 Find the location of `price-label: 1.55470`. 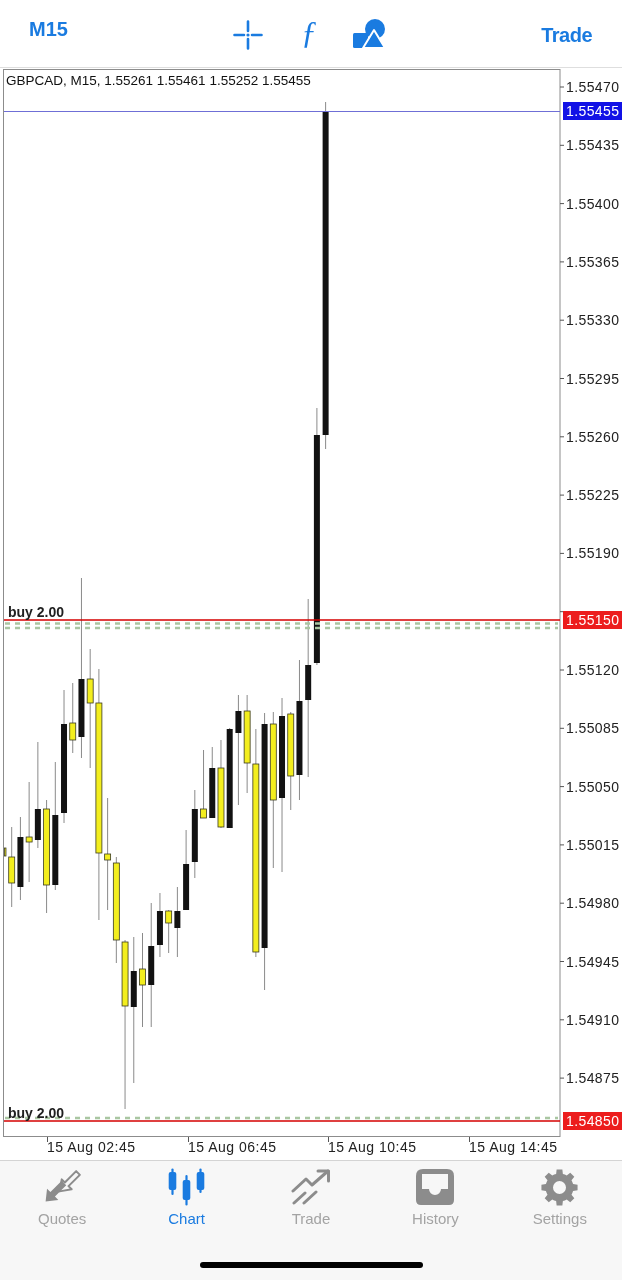

price-label: 1.55470 is located at coordinates (593, 87).